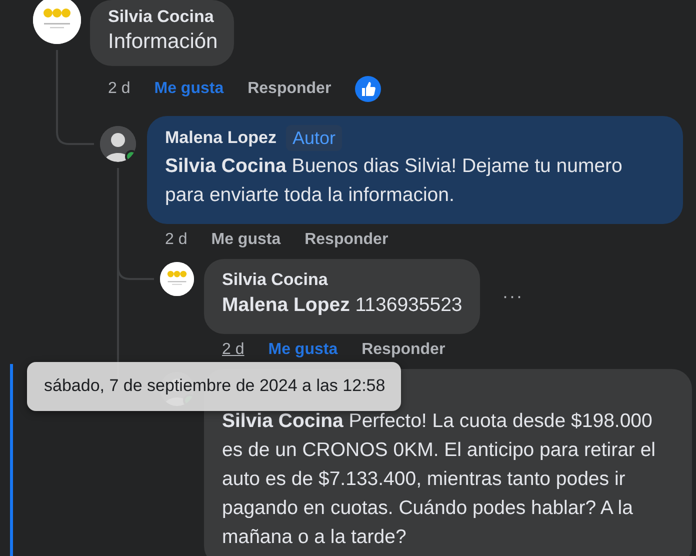 This screenshot has height=556, width=696. What do you see at coordinates (163, 42) in the screenshot?
I see `comment-text: Información` at bounding box center [163, 42].